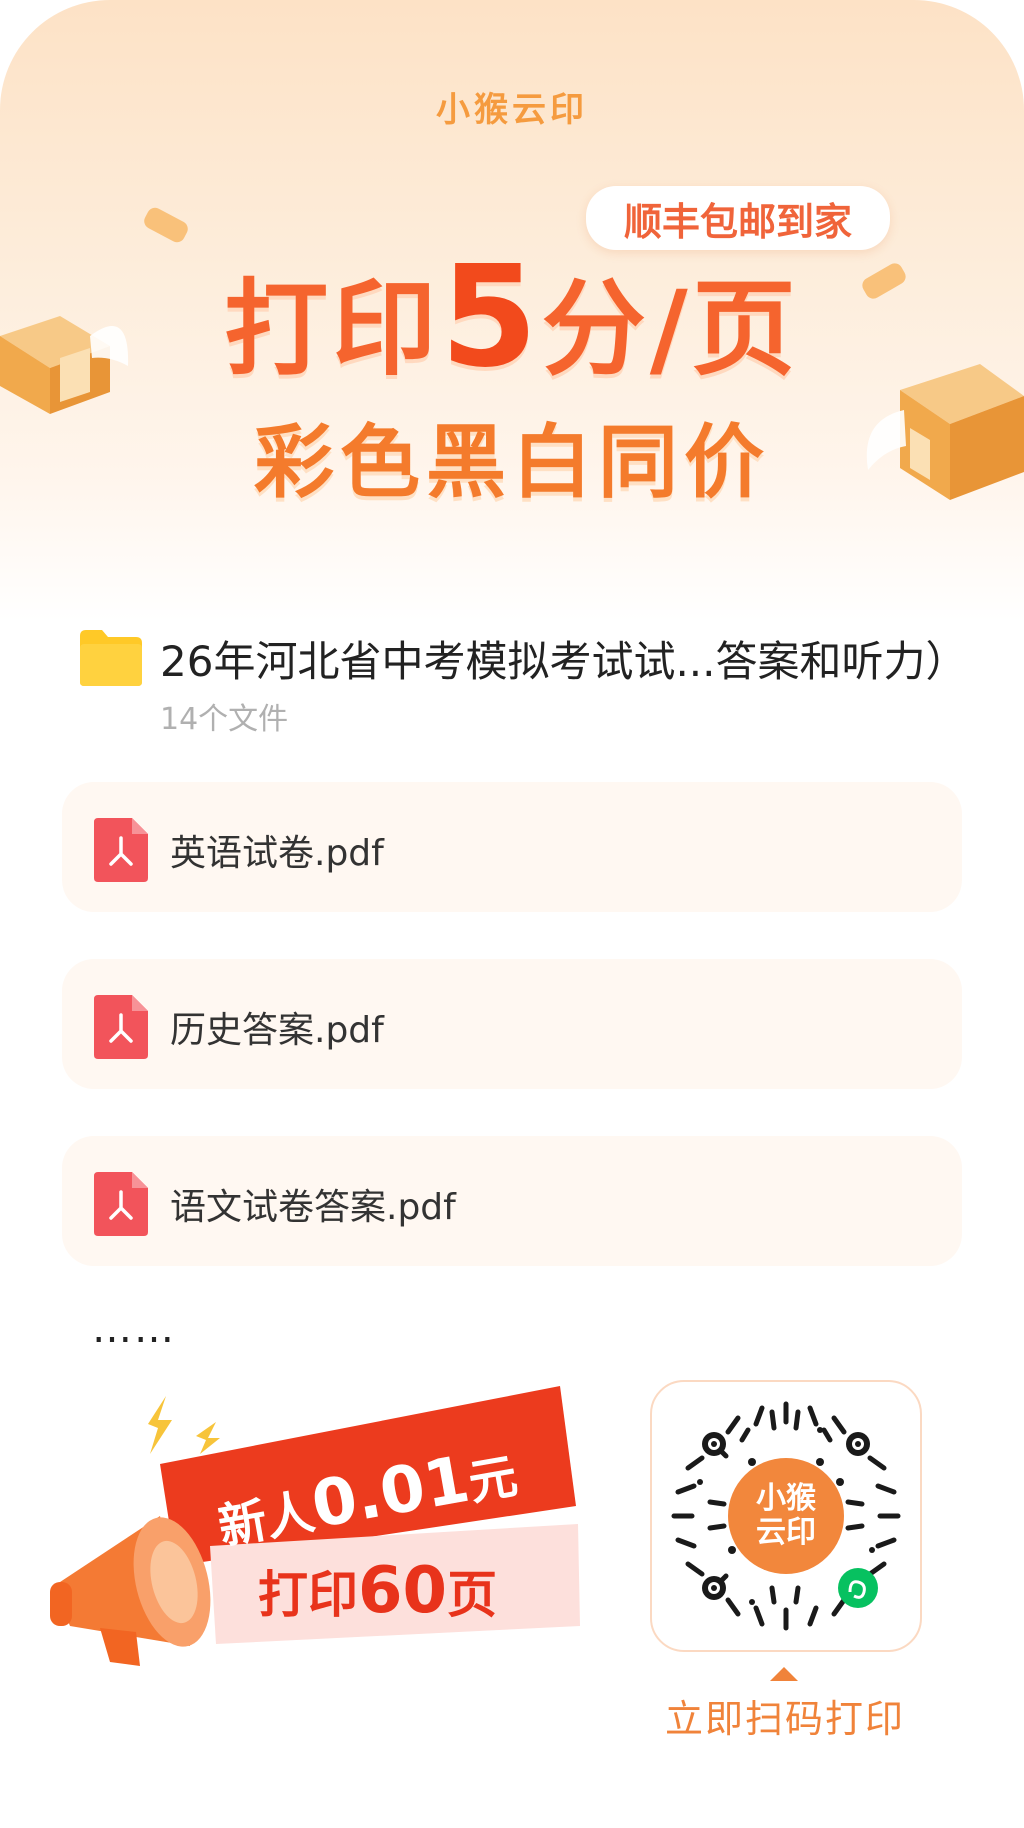 This screenshot has height=1828, width=1024. What do you see at coordinates (472, 1595) in the screenshot?
I see `promo-line2-suffix: 页` at bounding box center [472, 1595].